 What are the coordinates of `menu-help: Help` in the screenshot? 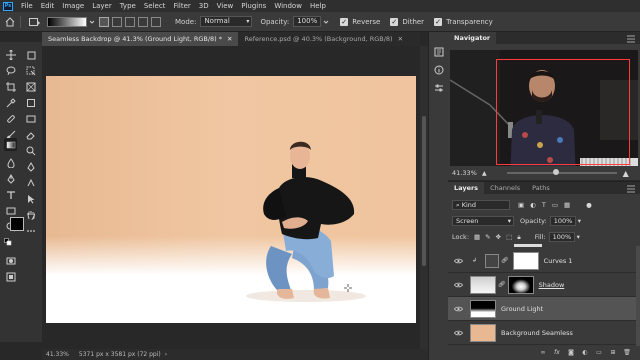 It's located at (318, 6).